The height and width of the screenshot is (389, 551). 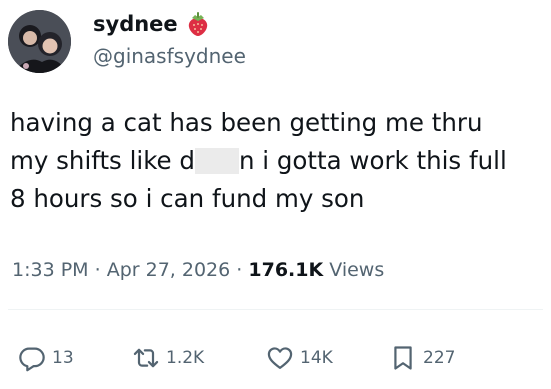 I want to click on strawberry-icon, so click(x=198, y=24).